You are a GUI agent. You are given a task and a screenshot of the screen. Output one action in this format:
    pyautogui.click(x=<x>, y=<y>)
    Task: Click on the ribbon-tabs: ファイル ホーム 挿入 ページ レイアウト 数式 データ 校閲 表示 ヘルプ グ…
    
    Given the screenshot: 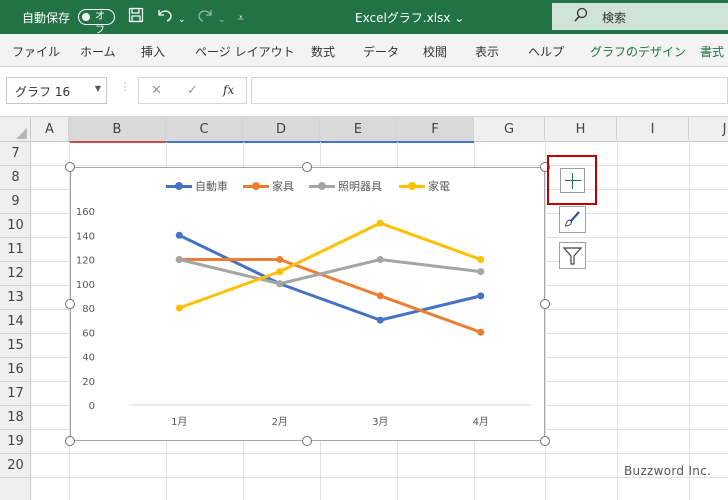 What is the action you would take?
    pyautogui.click(x=364, y=50)
    